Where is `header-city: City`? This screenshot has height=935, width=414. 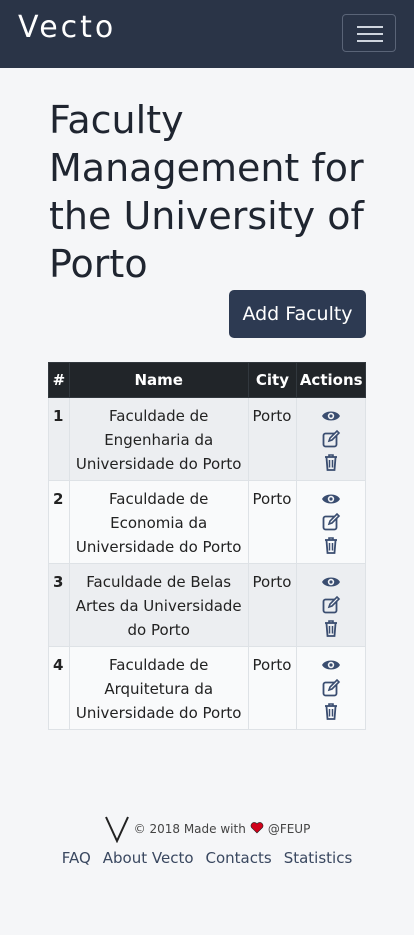 header-city: City is located at coordinates (272, 380).